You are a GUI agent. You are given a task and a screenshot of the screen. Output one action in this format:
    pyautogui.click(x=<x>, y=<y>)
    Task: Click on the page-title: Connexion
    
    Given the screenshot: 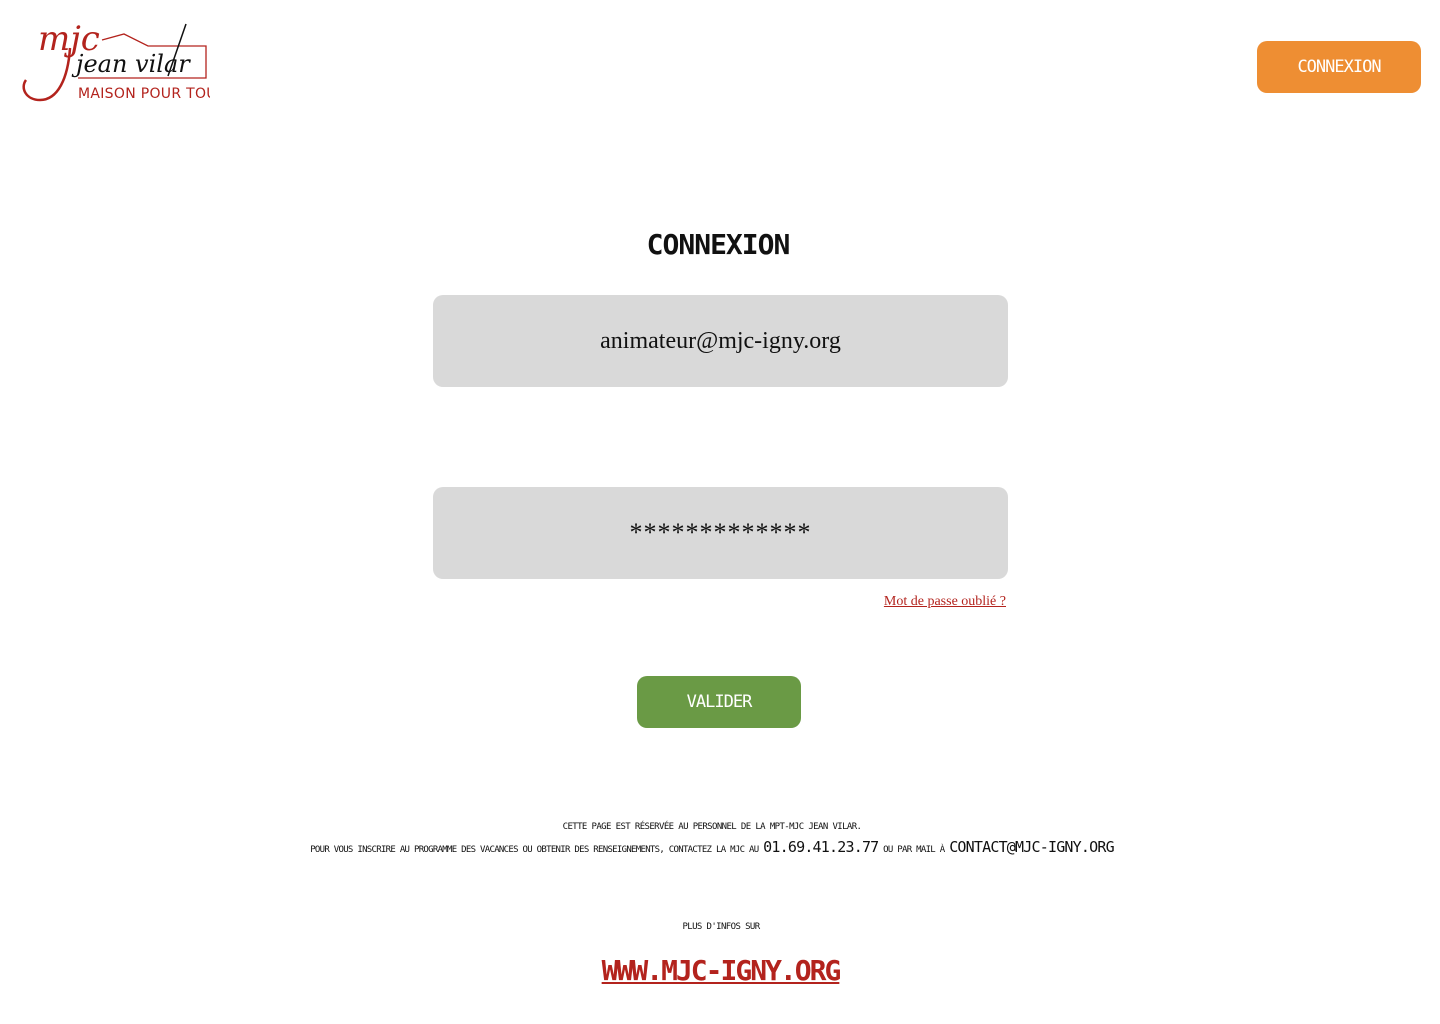 What is the action you would take?
    pyautogui.click(x=718, y=244)
    